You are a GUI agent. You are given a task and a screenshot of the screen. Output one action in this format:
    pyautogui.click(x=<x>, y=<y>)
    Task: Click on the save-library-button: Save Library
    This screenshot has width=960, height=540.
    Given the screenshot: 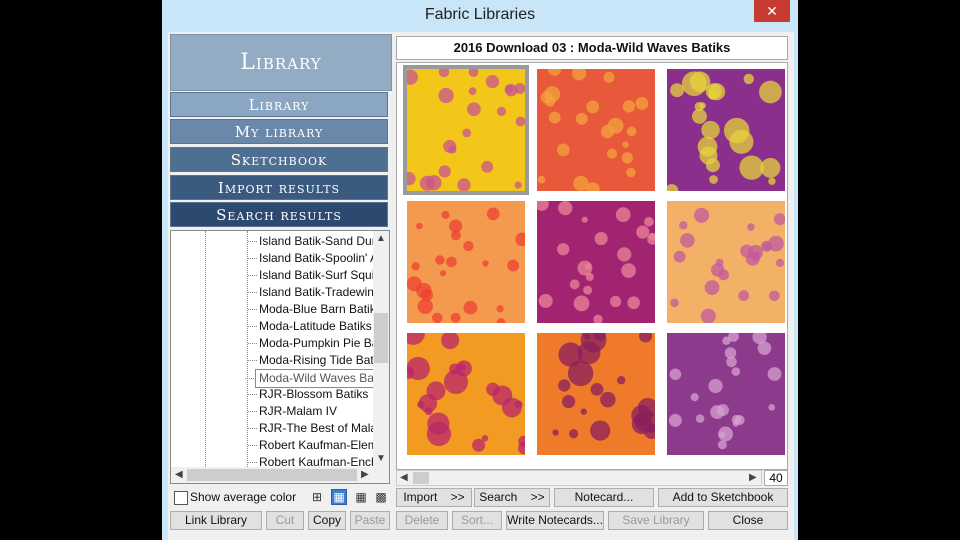 What is the action you would take?
    pyautogui.click(x=656, y=520)
    